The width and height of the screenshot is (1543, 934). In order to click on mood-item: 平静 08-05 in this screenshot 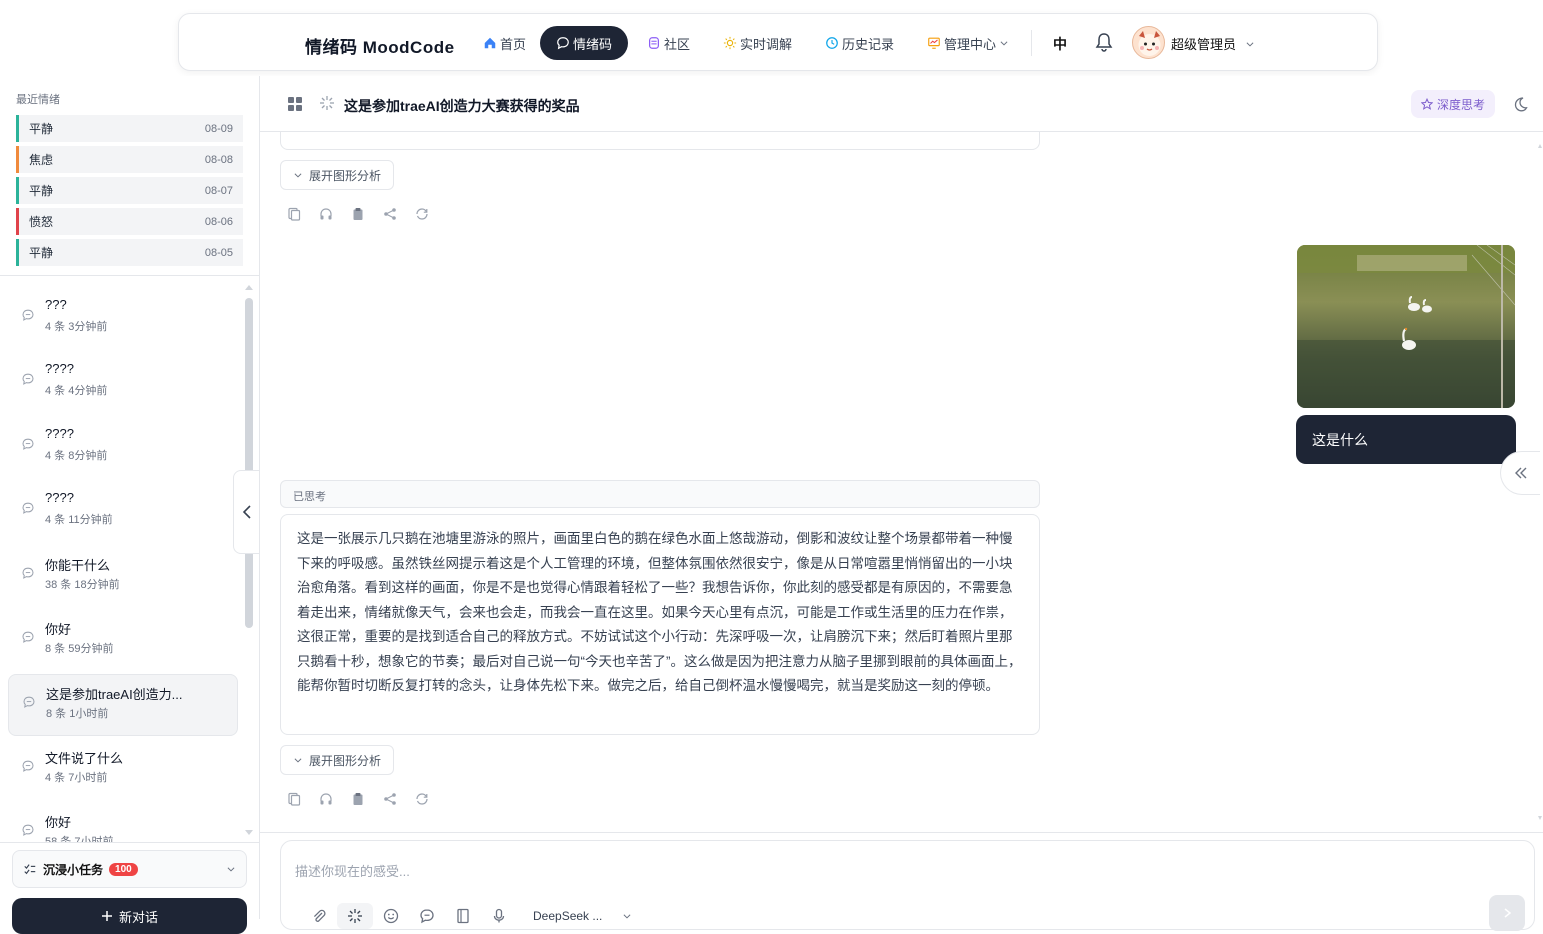, I will do `click(129, 252)`.